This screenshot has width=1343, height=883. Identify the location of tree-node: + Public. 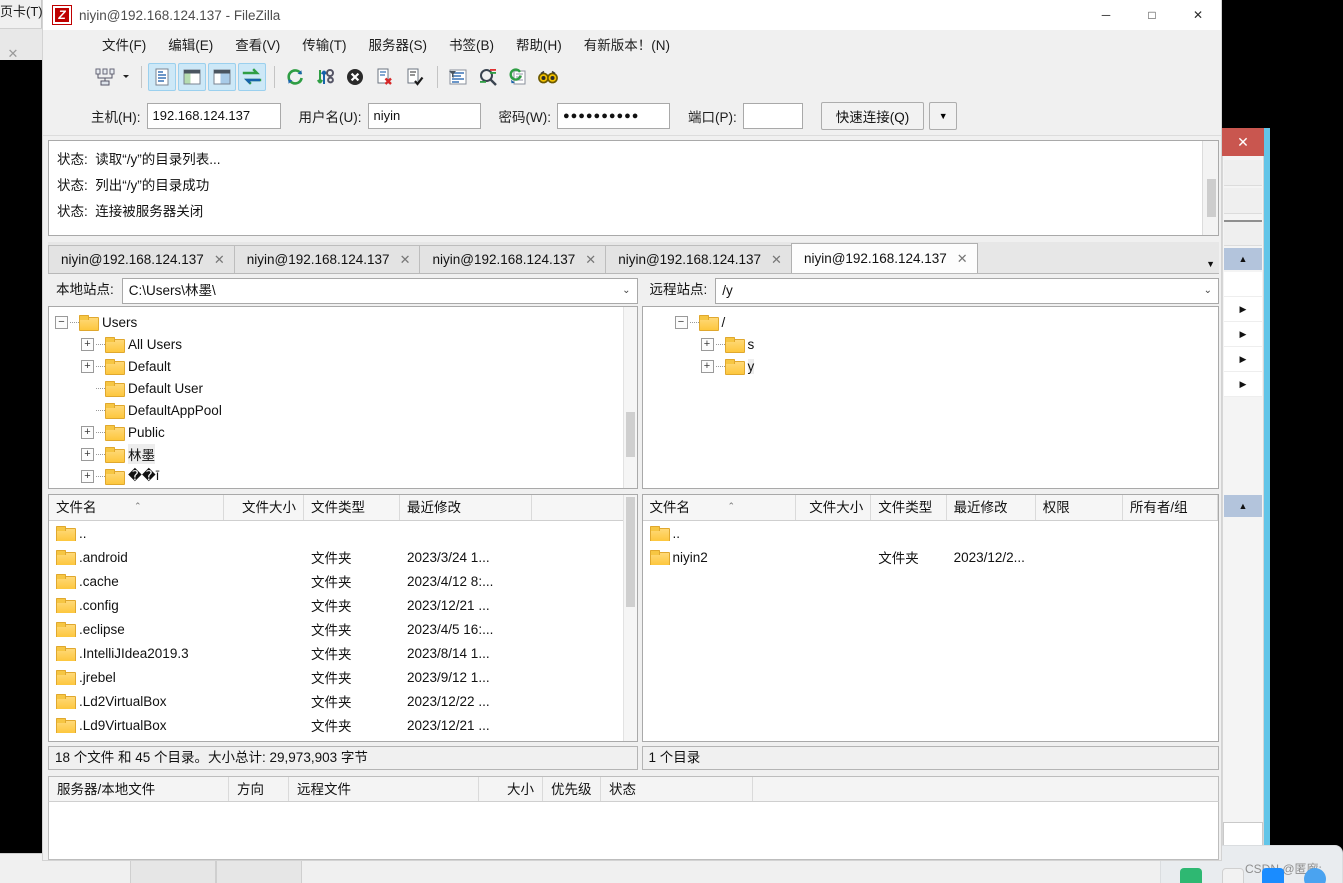
(343, 432).